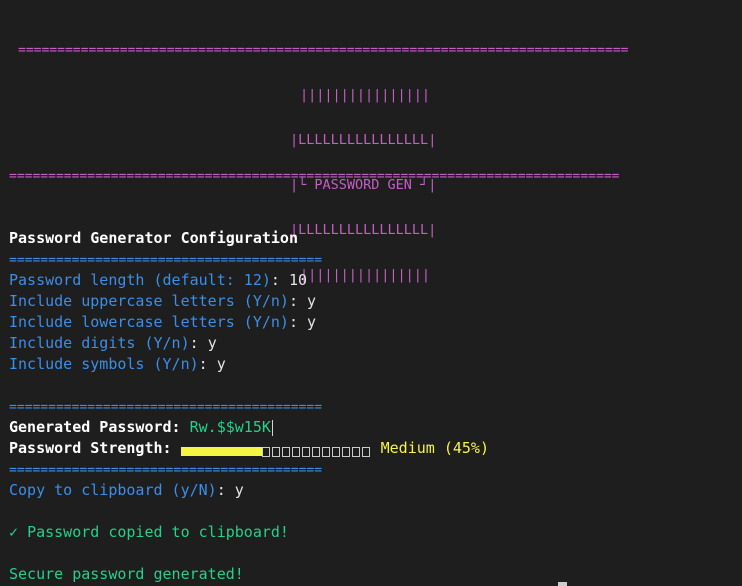 The image size is (742, 586). What do you see at coordinates (298, 280) in the screenshot?
I see `prompt-length-answer: 10` at bounding box center [298, 280].